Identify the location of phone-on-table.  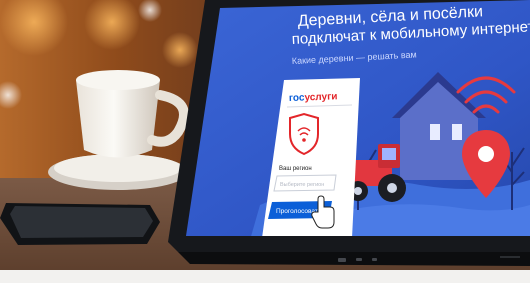
(80, 224).